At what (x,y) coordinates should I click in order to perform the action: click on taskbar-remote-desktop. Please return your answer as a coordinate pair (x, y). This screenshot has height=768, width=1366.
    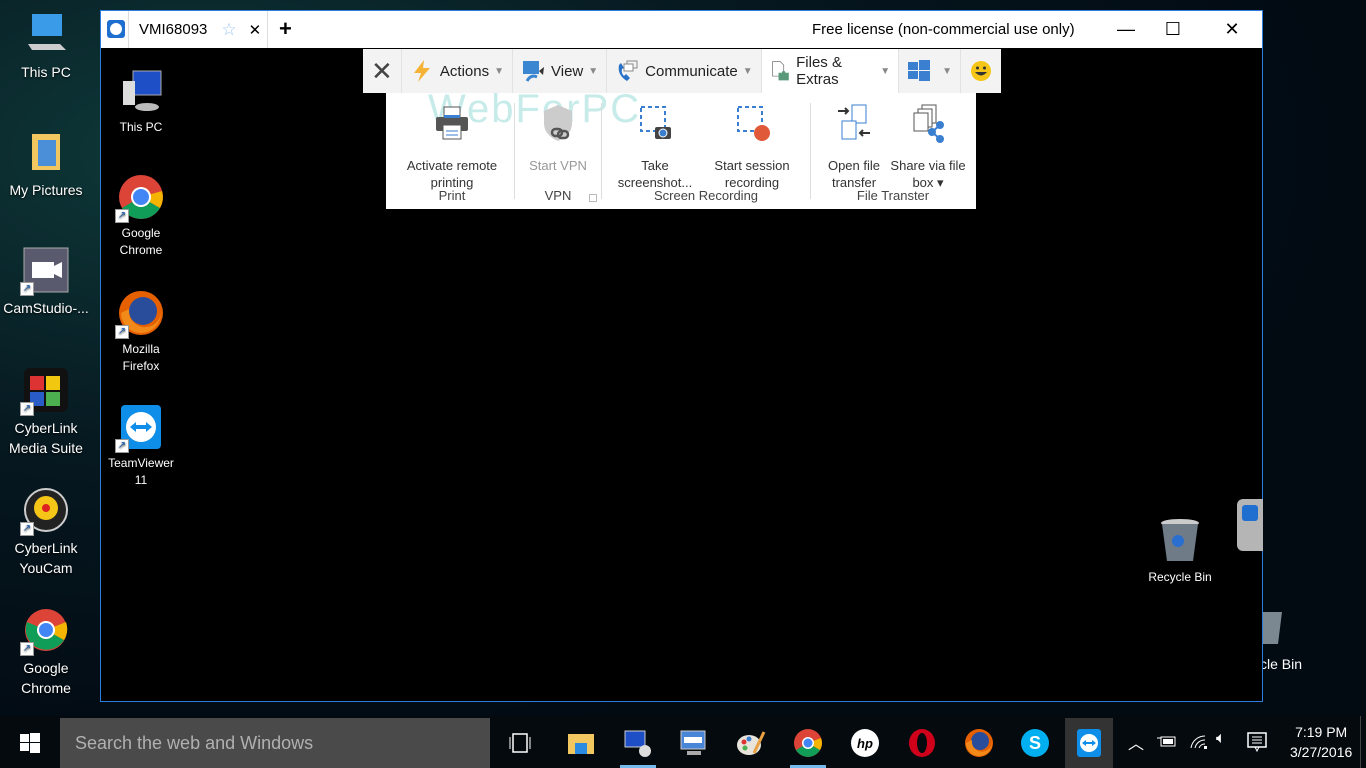
    Looking at the image, I should click on (638, 743).